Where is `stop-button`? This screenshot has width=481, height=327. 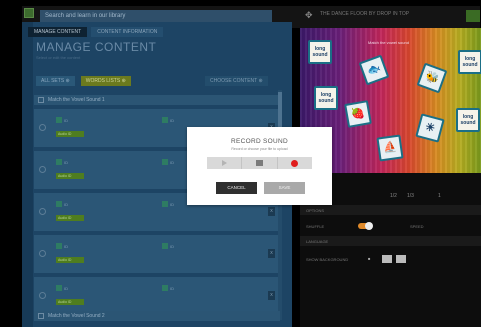
stop-button is located at coordinates (260, 163).